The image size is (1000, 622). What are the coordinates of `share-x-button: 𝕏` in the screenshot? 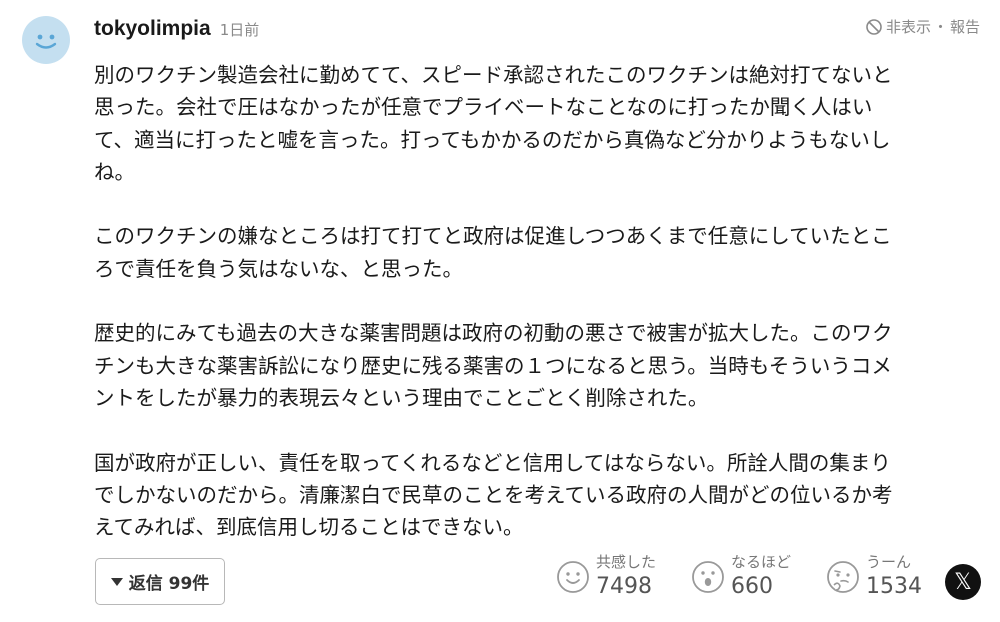 It's located at (963, 582).